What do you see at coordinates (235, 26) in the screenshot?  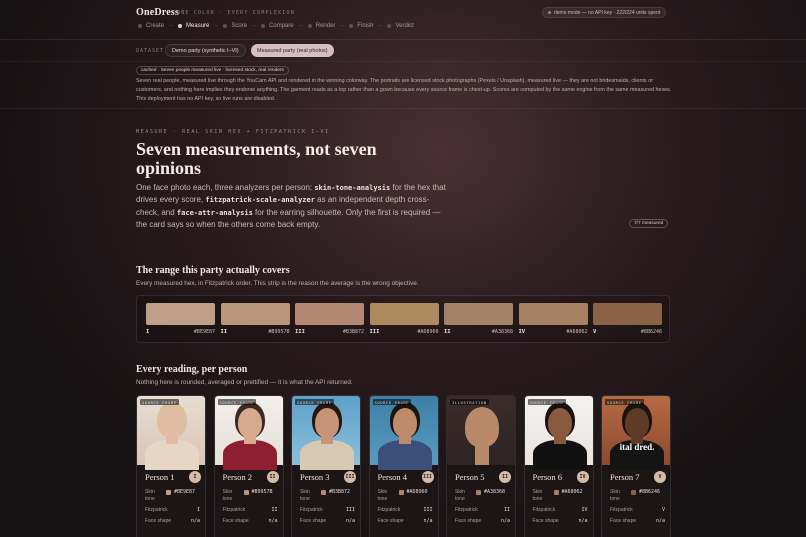 I see `step-score: Score` at bounding box center [235, 26].